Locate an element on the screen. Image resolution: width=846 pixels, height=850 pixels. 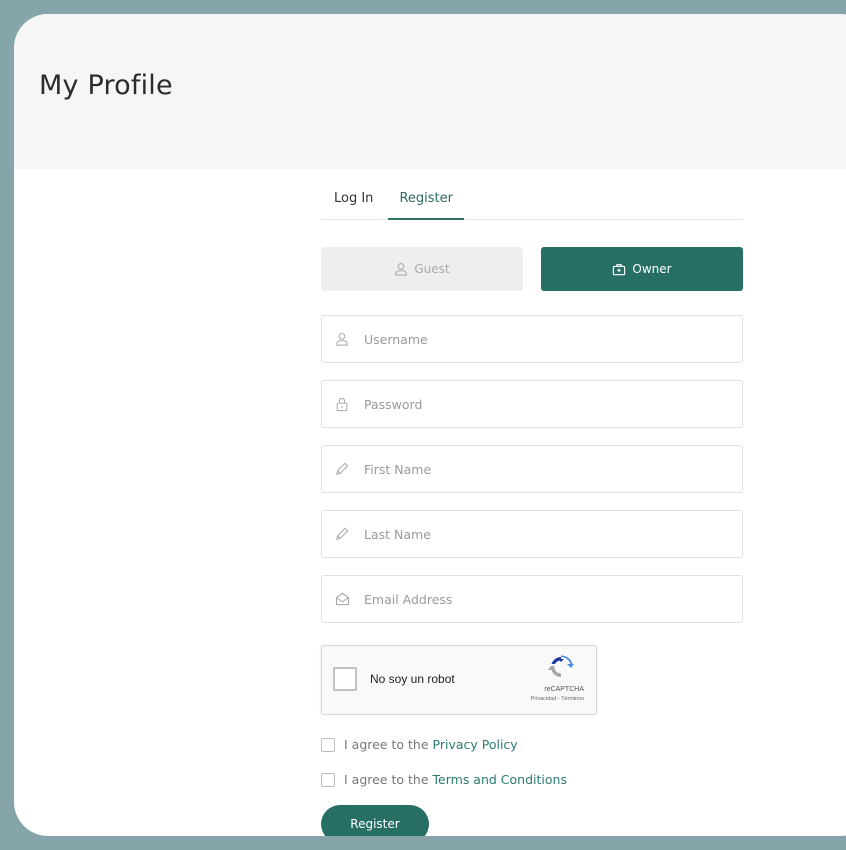
privacy-checkbox is located at coordinates (328, 744).